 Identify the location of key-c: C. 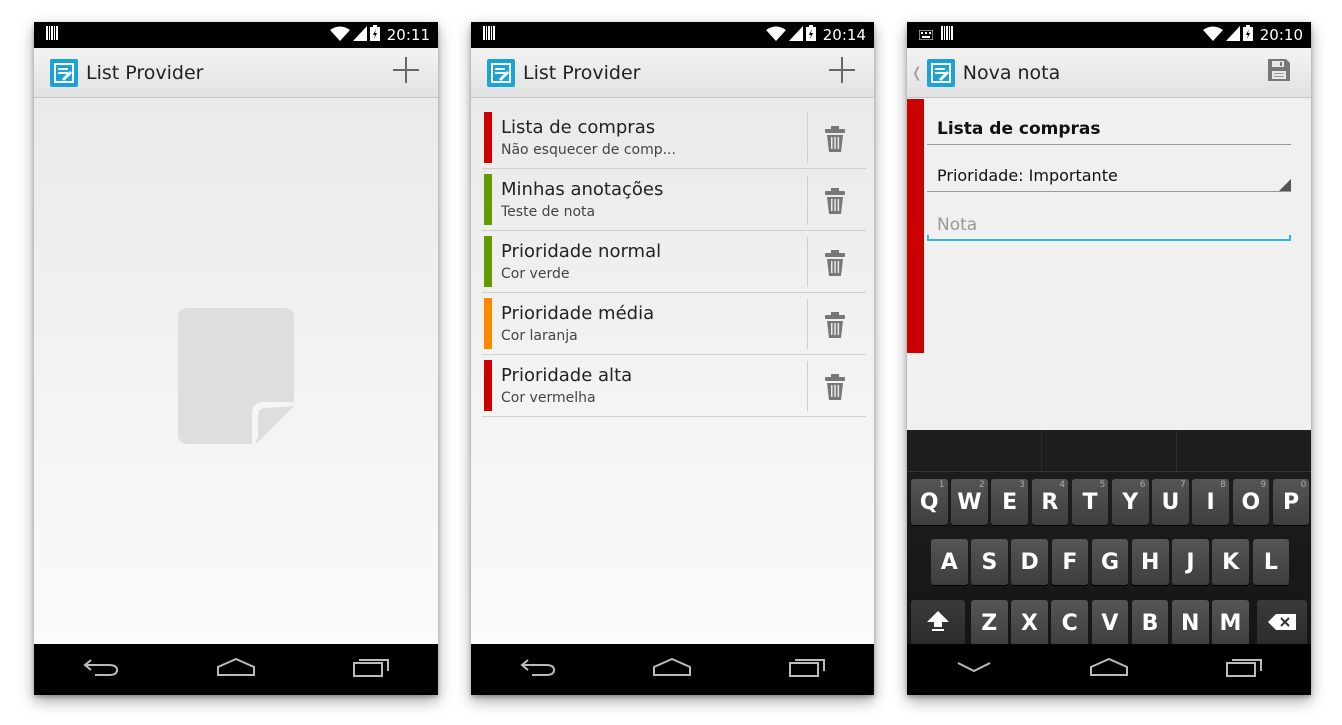
(1069, 623).